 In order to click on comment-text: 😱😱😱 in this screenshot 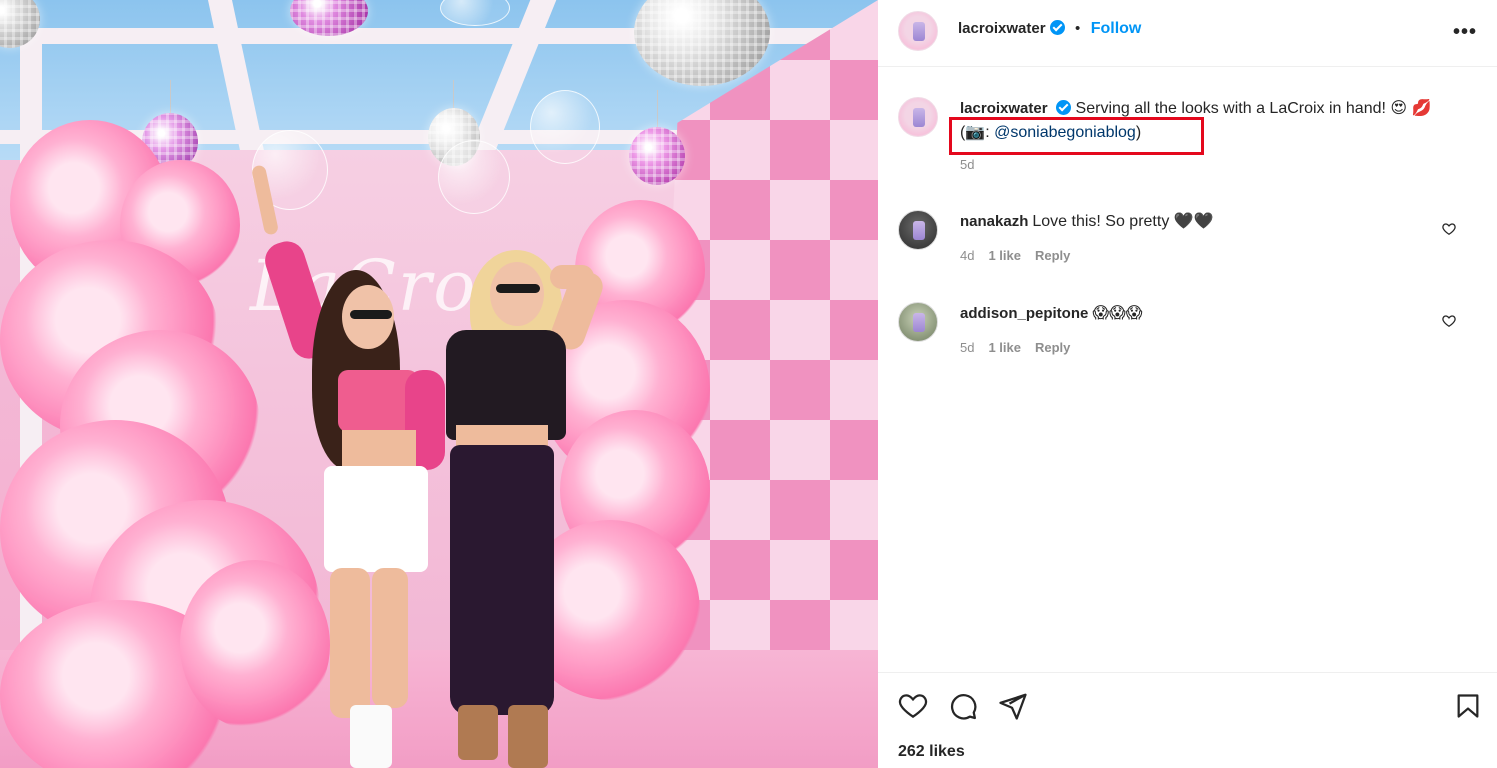, I will do `click(1117, 313)`.